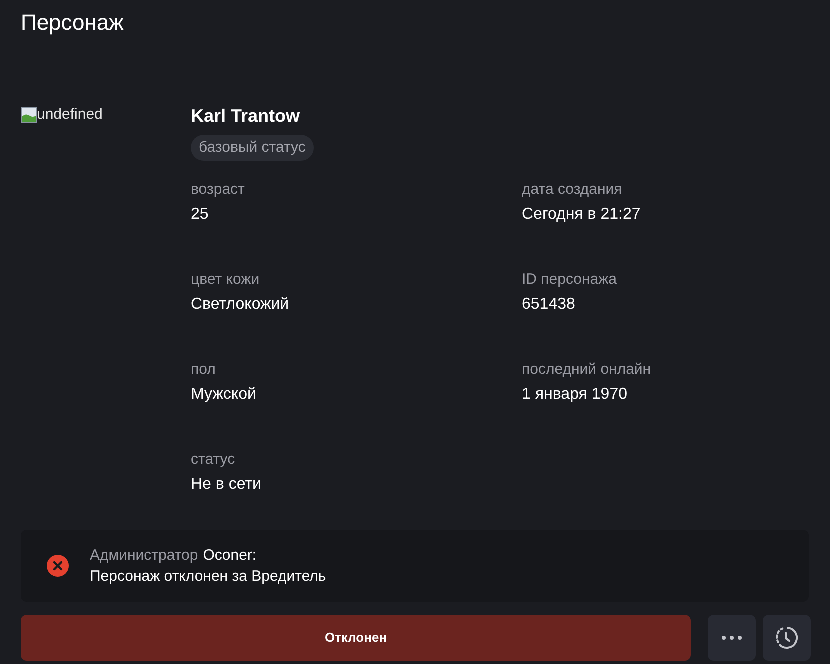  Describe the element at coordinates (732, 638) in the screenshot. I see `more-icon` at that location.